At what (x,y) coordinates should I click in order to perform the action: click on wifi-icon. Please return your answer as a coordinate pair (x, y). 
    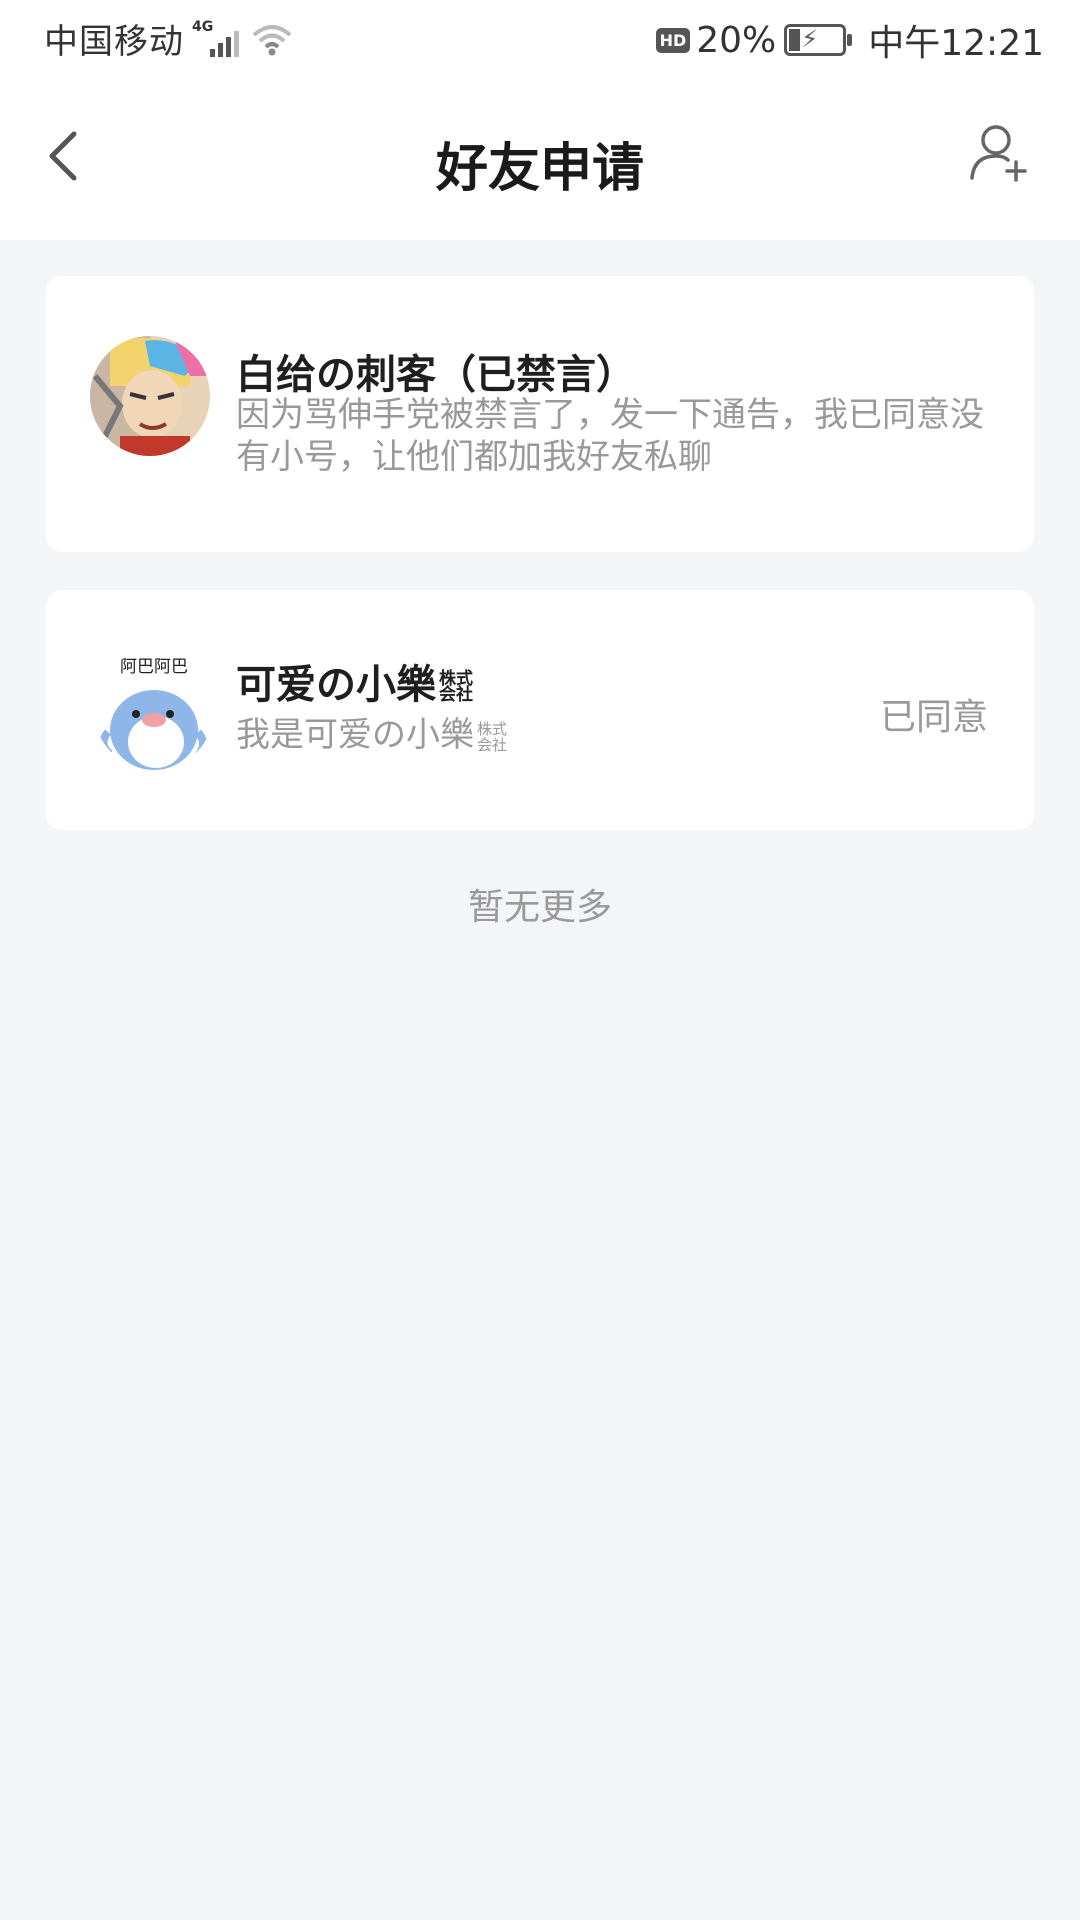
    Looking at the image, I should click on (272, 39).